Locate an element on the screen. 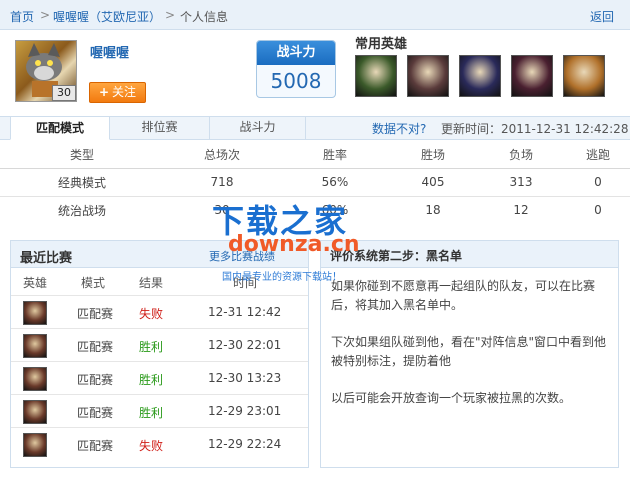  recent-matches-title: 最近比赛 is located at coordinates (46, 258).